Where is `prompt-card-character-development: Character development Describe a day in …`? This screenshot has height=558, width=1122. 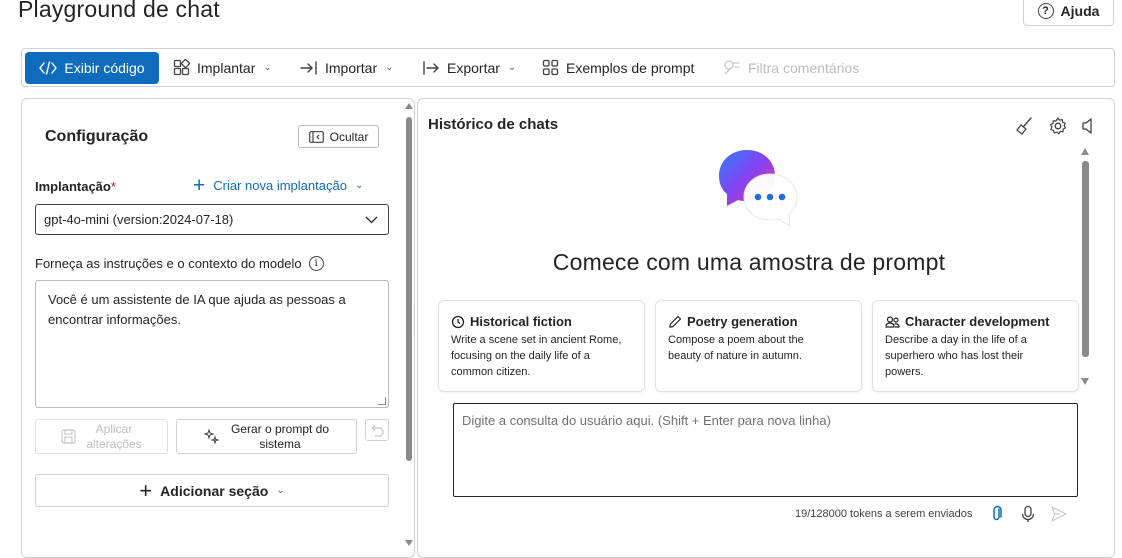
prompt-card-character-development: Character development Describe a day in … is located at coordinates (975, 346).